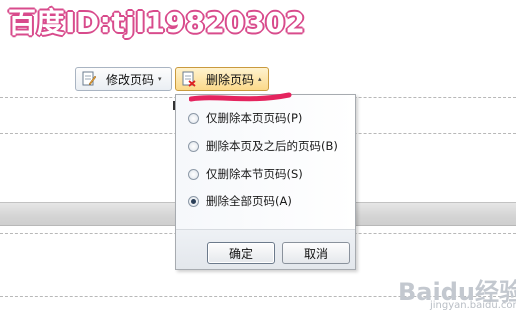  Describe the element at coordinates (260, 79) in the screenshot. I see `chevron-up-icon: ▴` at that location.